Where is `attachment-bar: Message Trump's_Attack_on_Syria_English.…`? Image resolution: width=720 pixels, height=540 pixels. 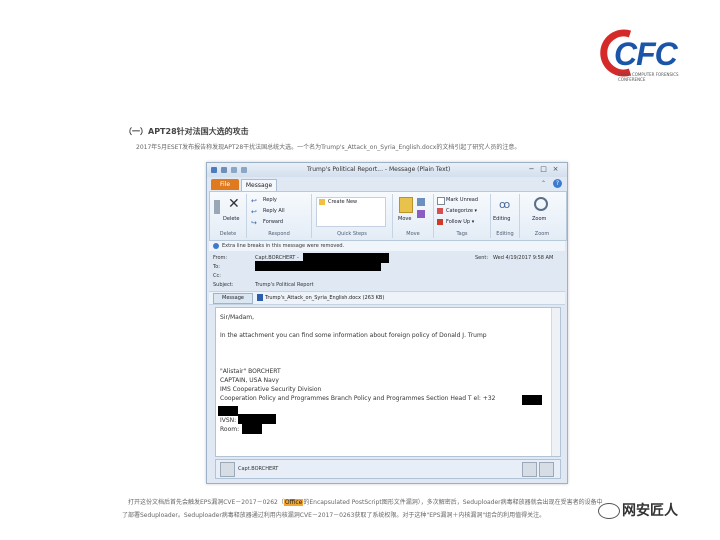 attachment-bar: Message Trump's_Attack_on_Syria_English.… is located at coordinates (387, 298).